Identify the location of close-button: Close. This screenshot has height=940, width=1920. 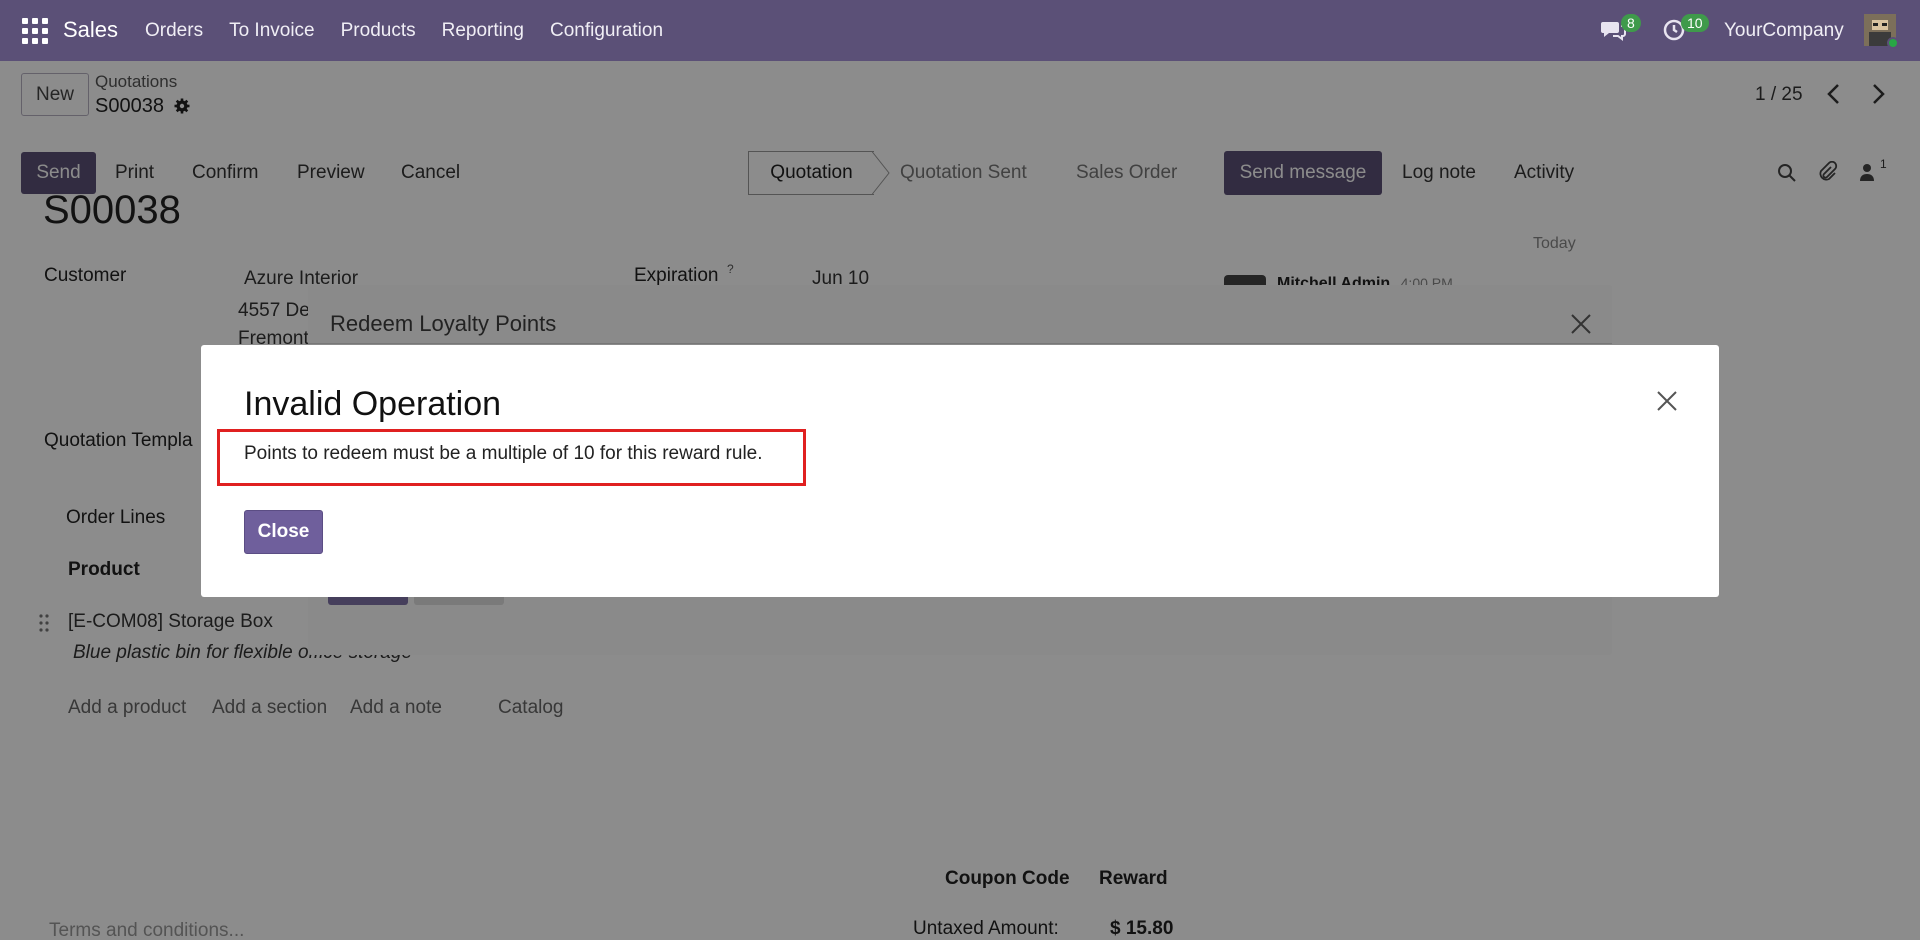
(283, 532).